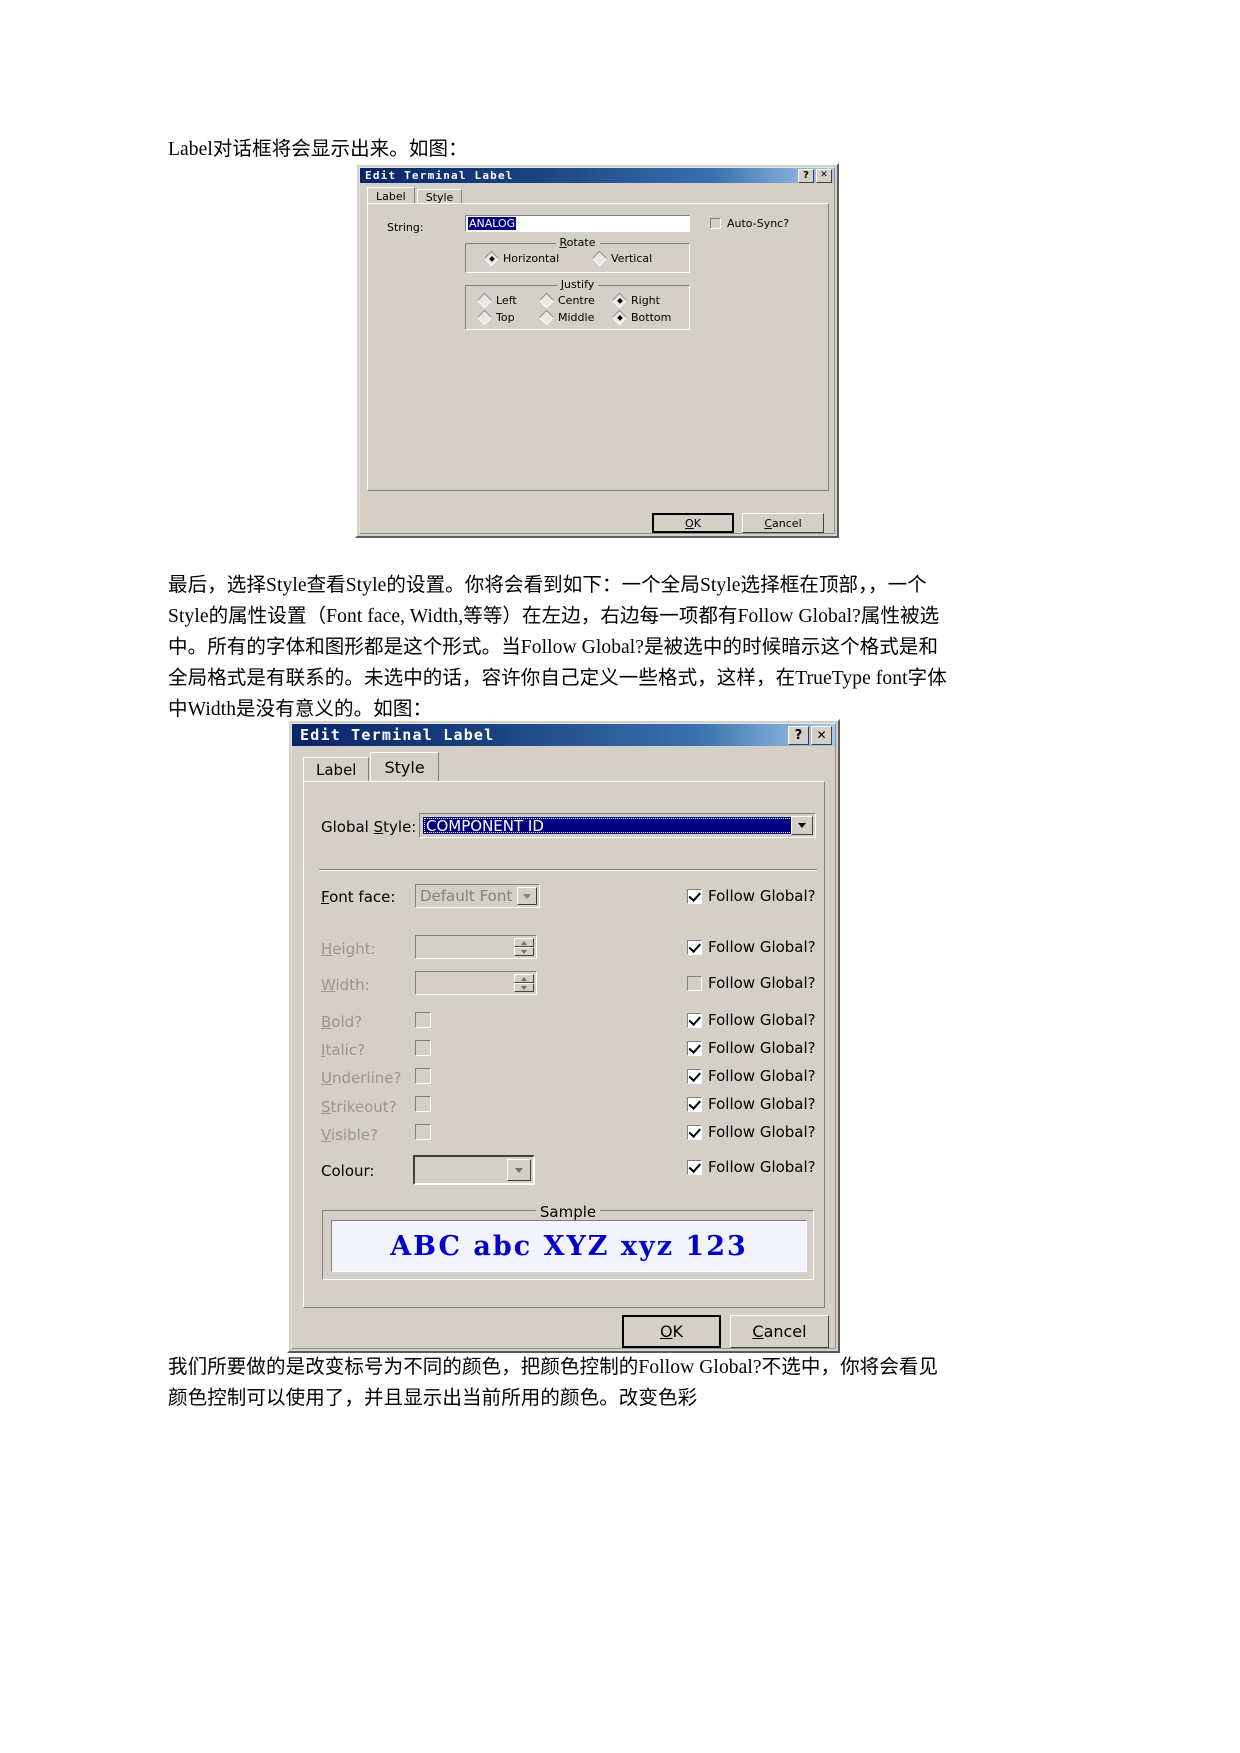  I want to click on ok-button-rest: K, so click(697, 523).